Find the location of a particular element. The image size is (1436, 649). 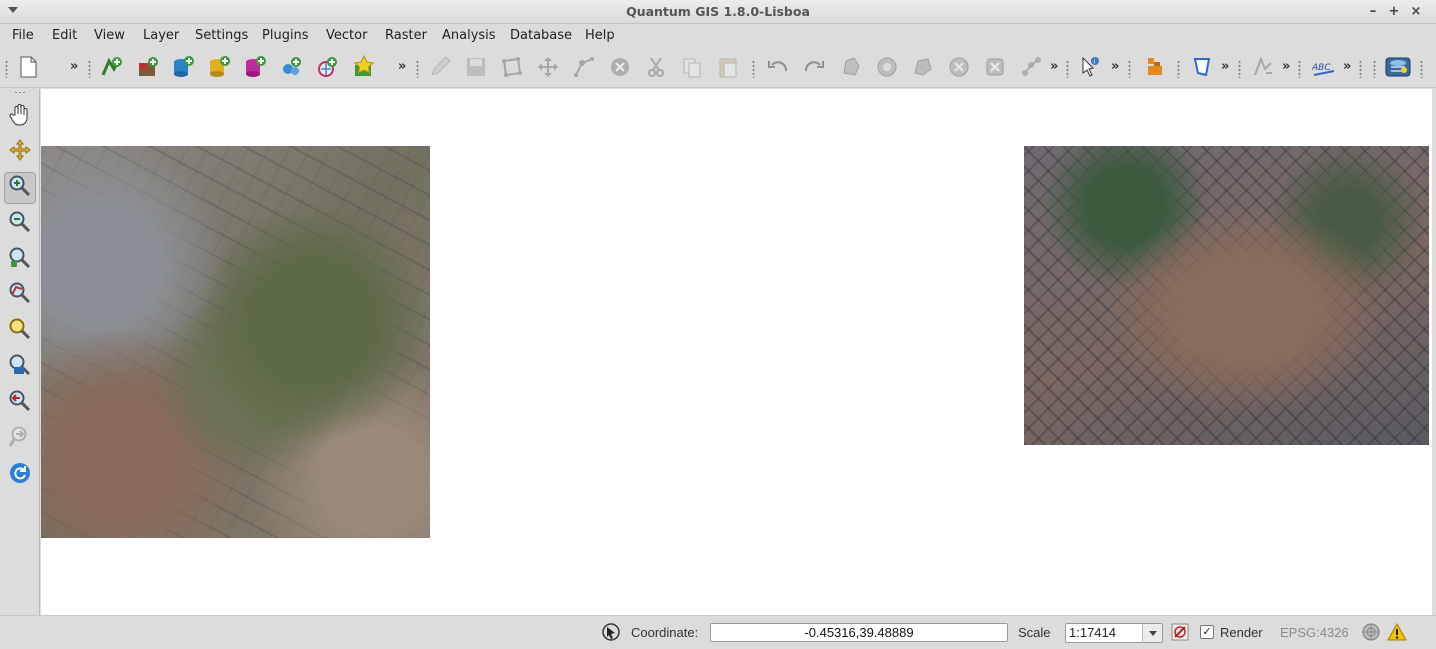

pan-map-button is located at coordinates (20, 117).